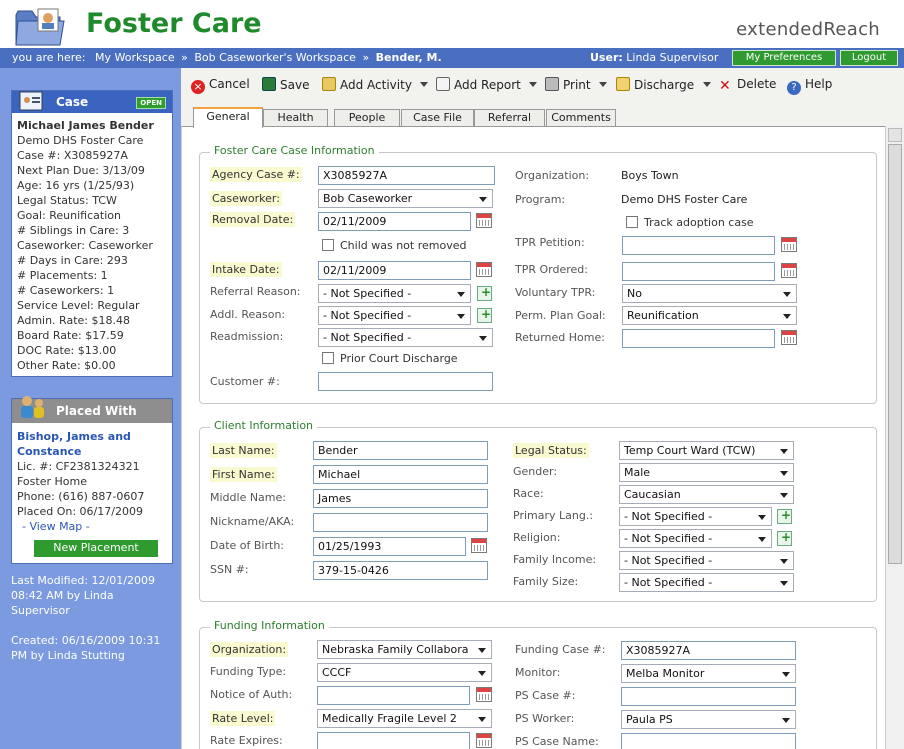 The image size is (904, 749). Describe the element at coordinates (568, 84) in the screenshot. I see `print-button: Print` at that location.